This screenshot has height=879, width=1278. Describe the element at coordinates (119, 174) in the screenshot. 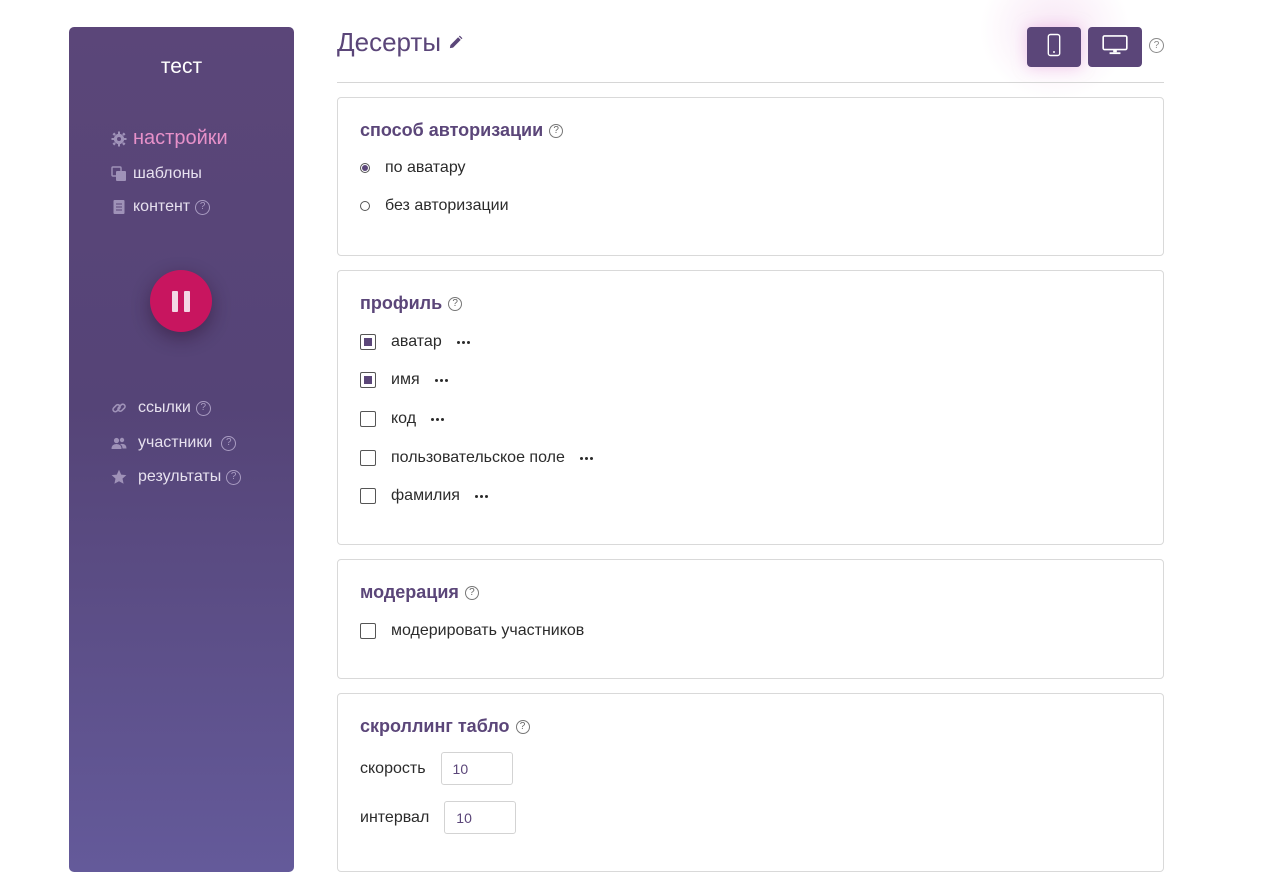

I see `templates-icon` at that location.